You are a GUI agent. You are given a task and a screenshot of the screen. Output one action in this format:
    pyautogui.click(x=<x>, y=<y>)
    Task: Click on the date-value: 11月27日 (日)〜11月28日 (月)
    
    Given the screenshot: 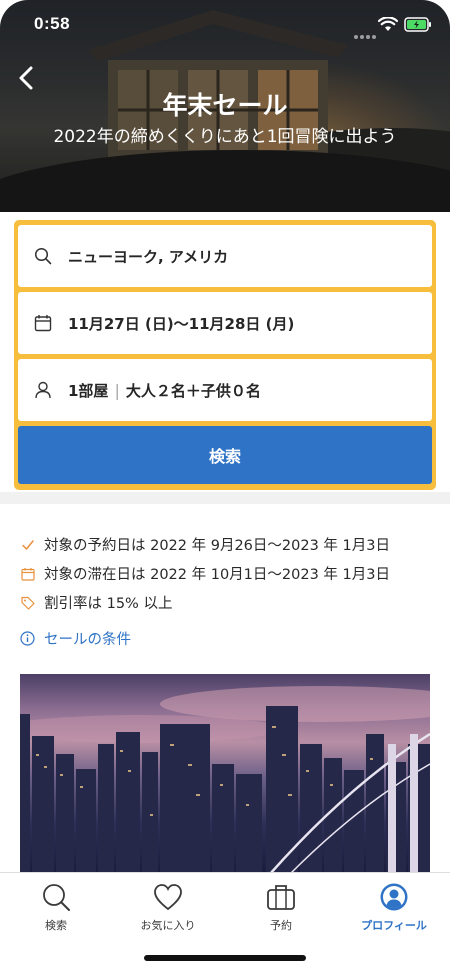 What is the action you would take?
    pyautogui.click(x=181, y=323)
    